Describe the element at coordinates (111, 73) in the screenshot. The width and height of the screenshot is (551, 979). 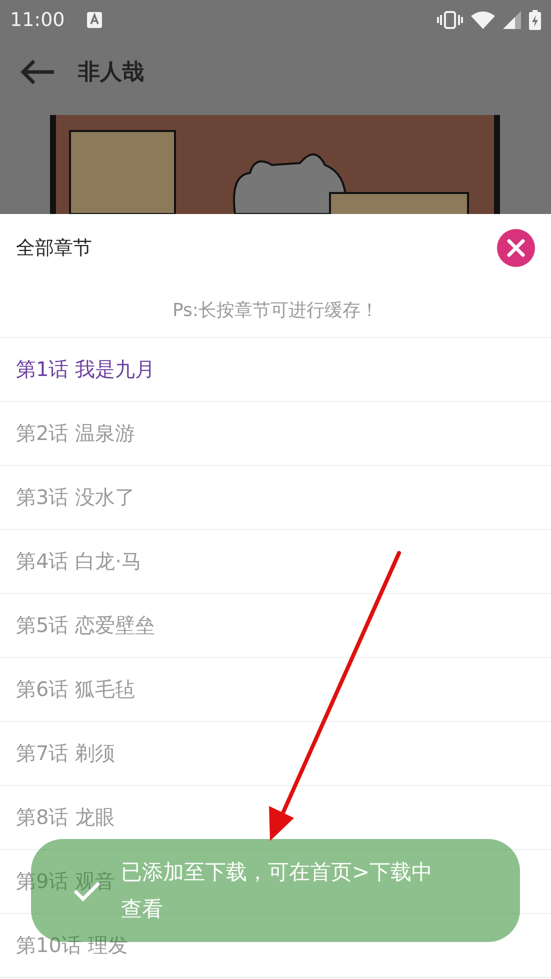
I see `app-title: 非人哉` at that location.